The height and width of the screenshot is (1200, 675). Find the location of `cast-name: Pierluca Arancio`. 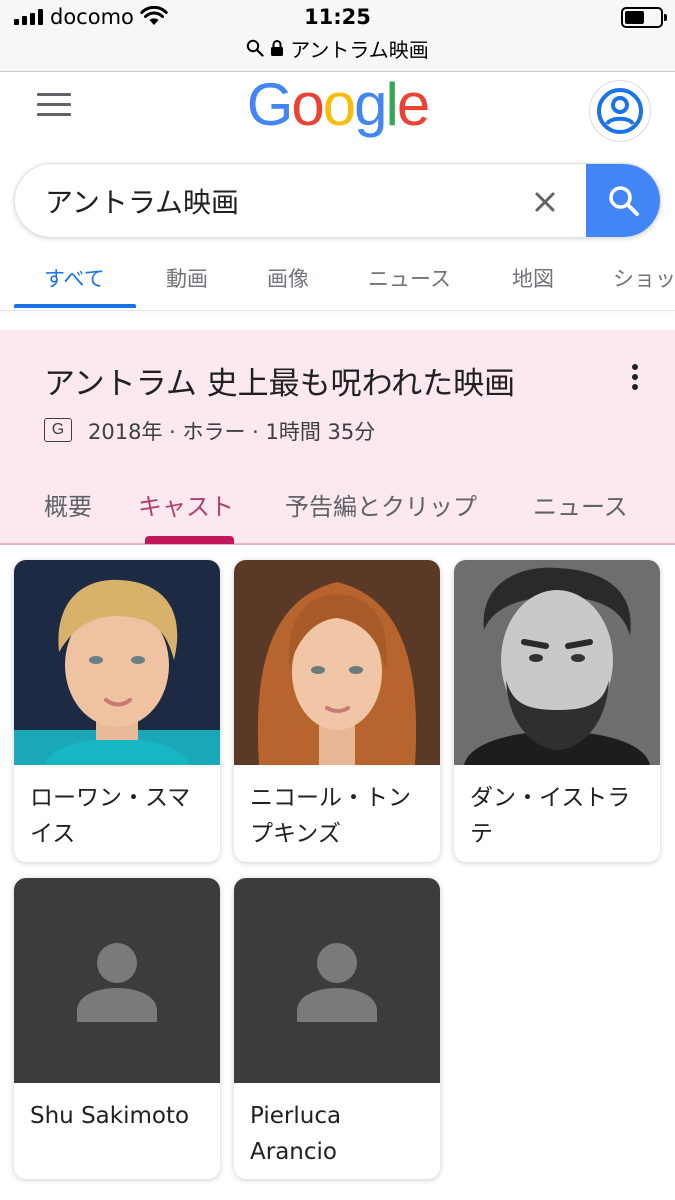

cast-name: Pierluca Arancio is located at coordinates (296, 1134).